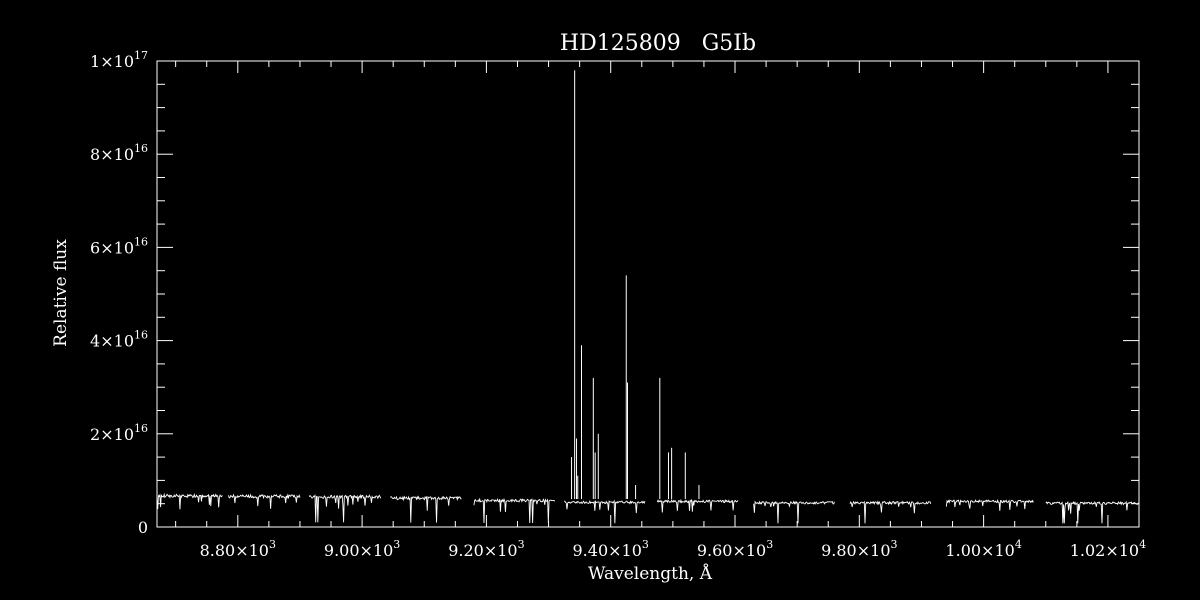 Image resolution: width=1200 pixels, height=600 pixels. I want to click on x-tick-label: 9.20×103, so click(486, 549).